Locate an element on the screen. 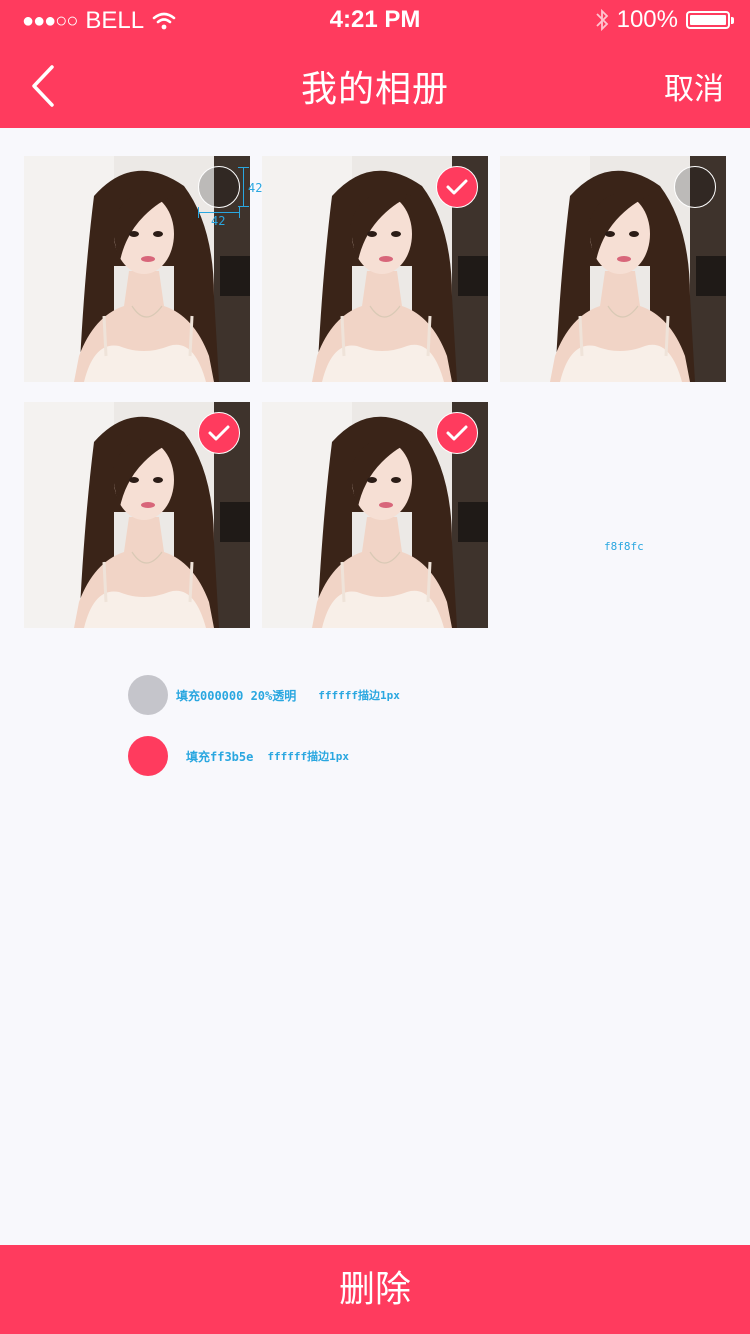 The width and height of the screenshot is (750, 1334). legend-selected: 填充ff3b5e ffffff描边1px is located at coordinates (238, 756).